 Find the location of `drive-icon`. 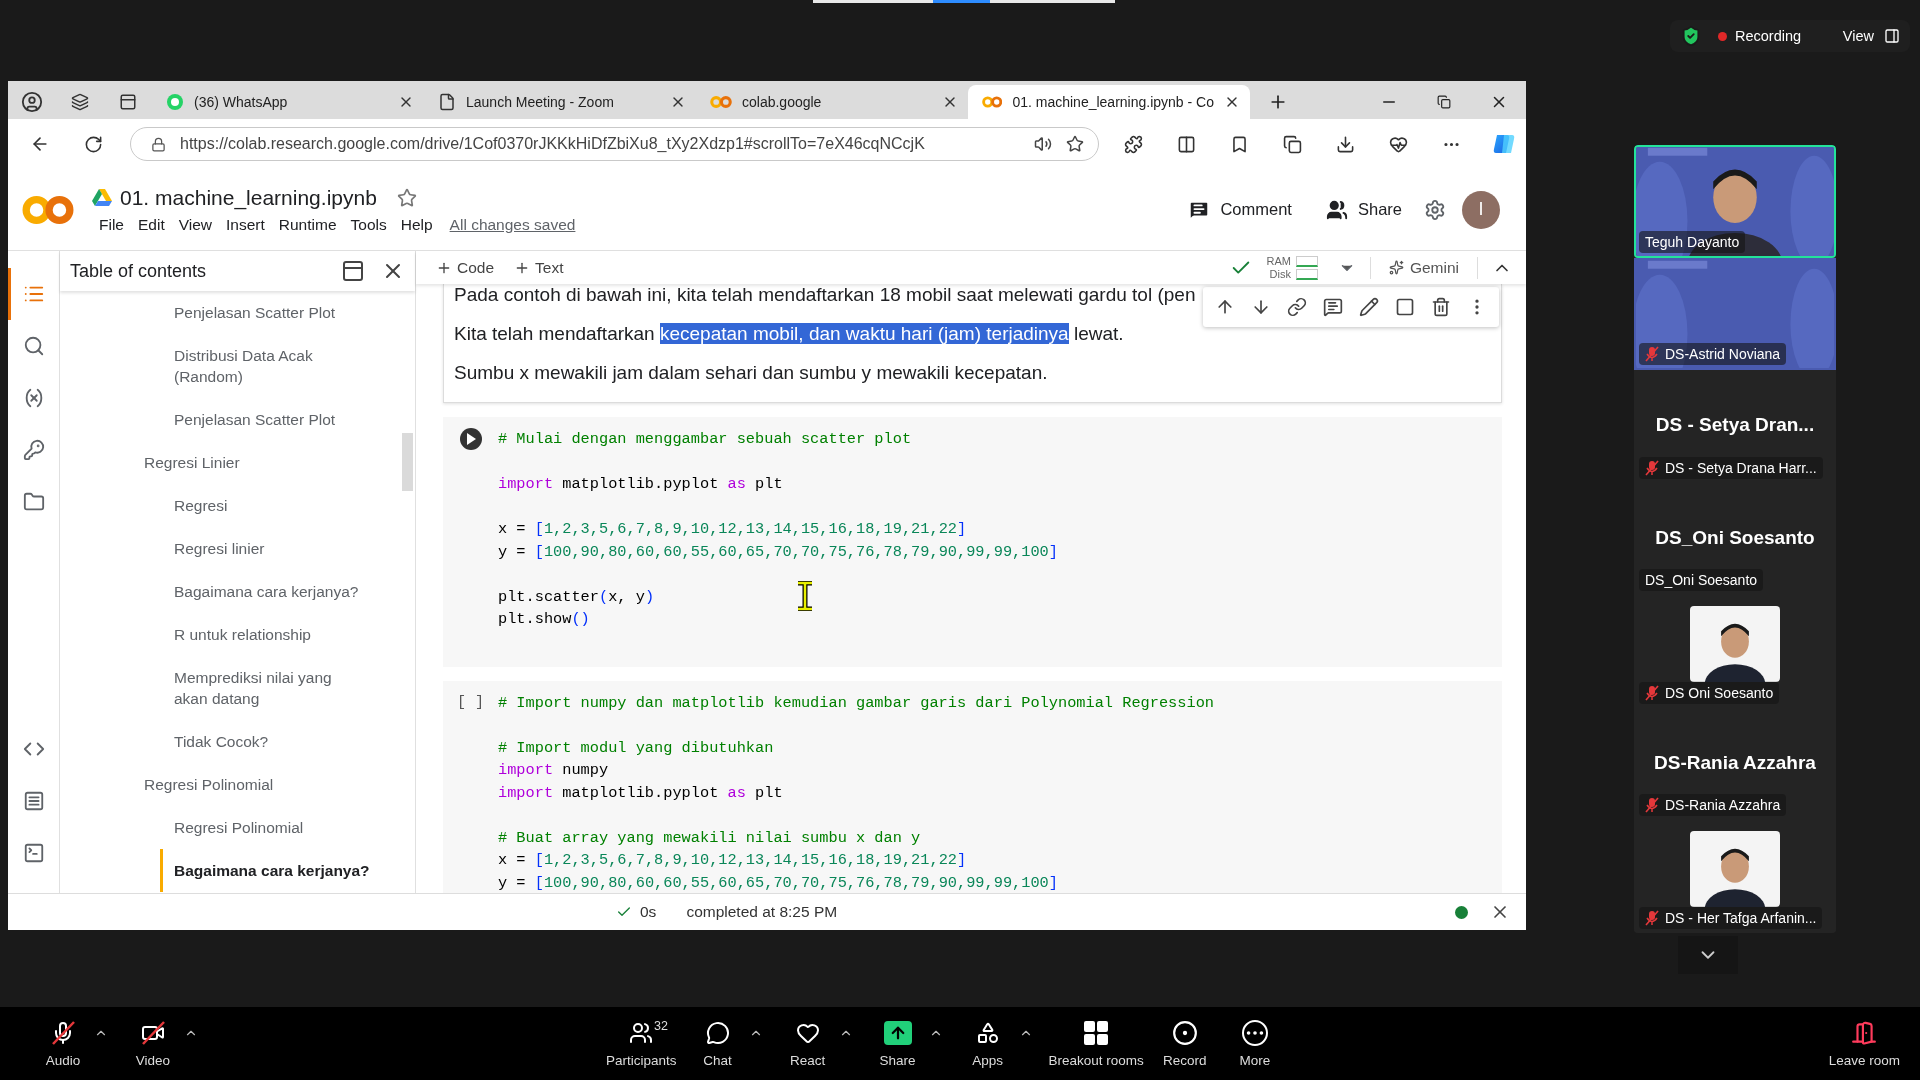

drive-icon is located at coordinates (102, 197).